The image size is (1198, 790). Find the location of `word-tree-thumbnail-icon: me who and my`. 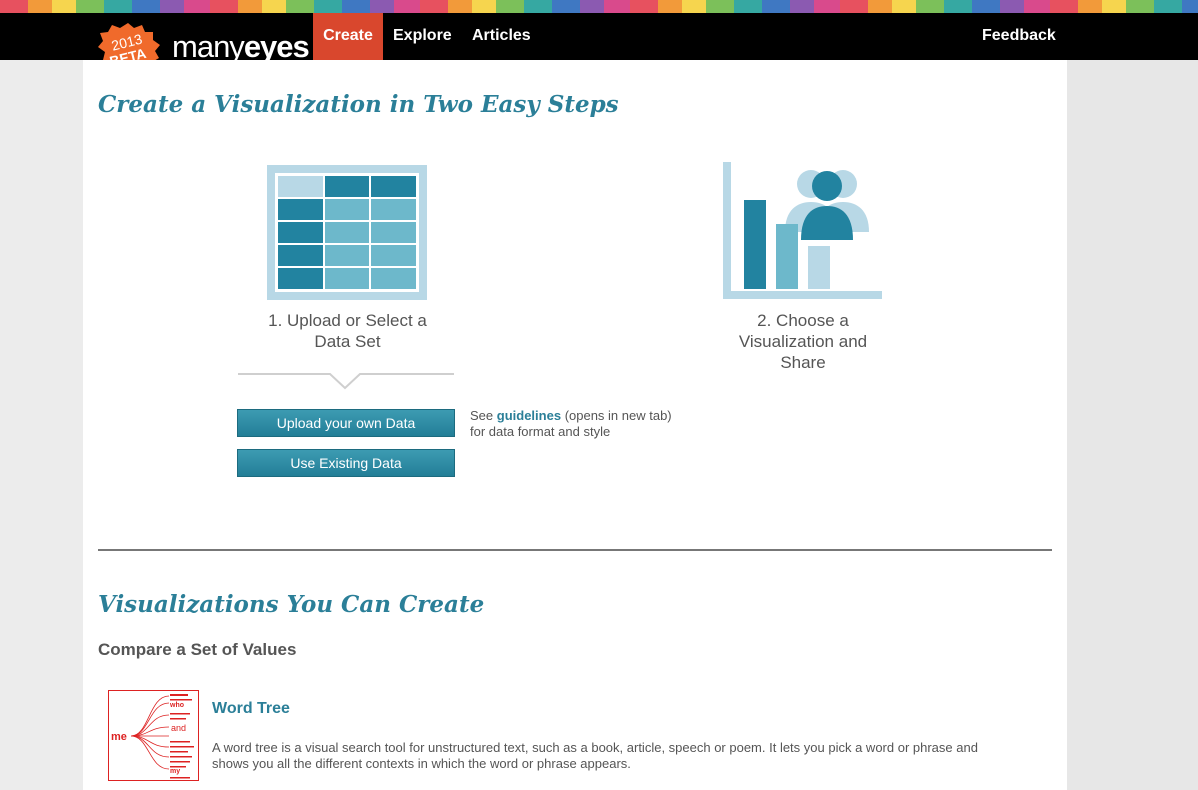

word-tree-thumbnail-icon: me who and my is located at coordinates (153, 735).